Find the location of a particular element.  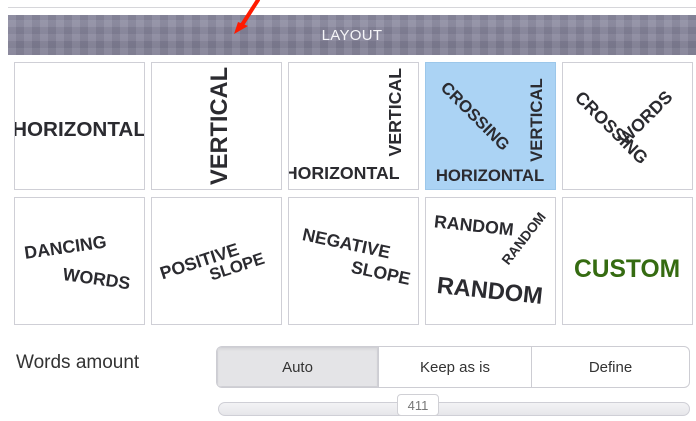

slider-thumb: 411 is located at coordinates (418, 405).